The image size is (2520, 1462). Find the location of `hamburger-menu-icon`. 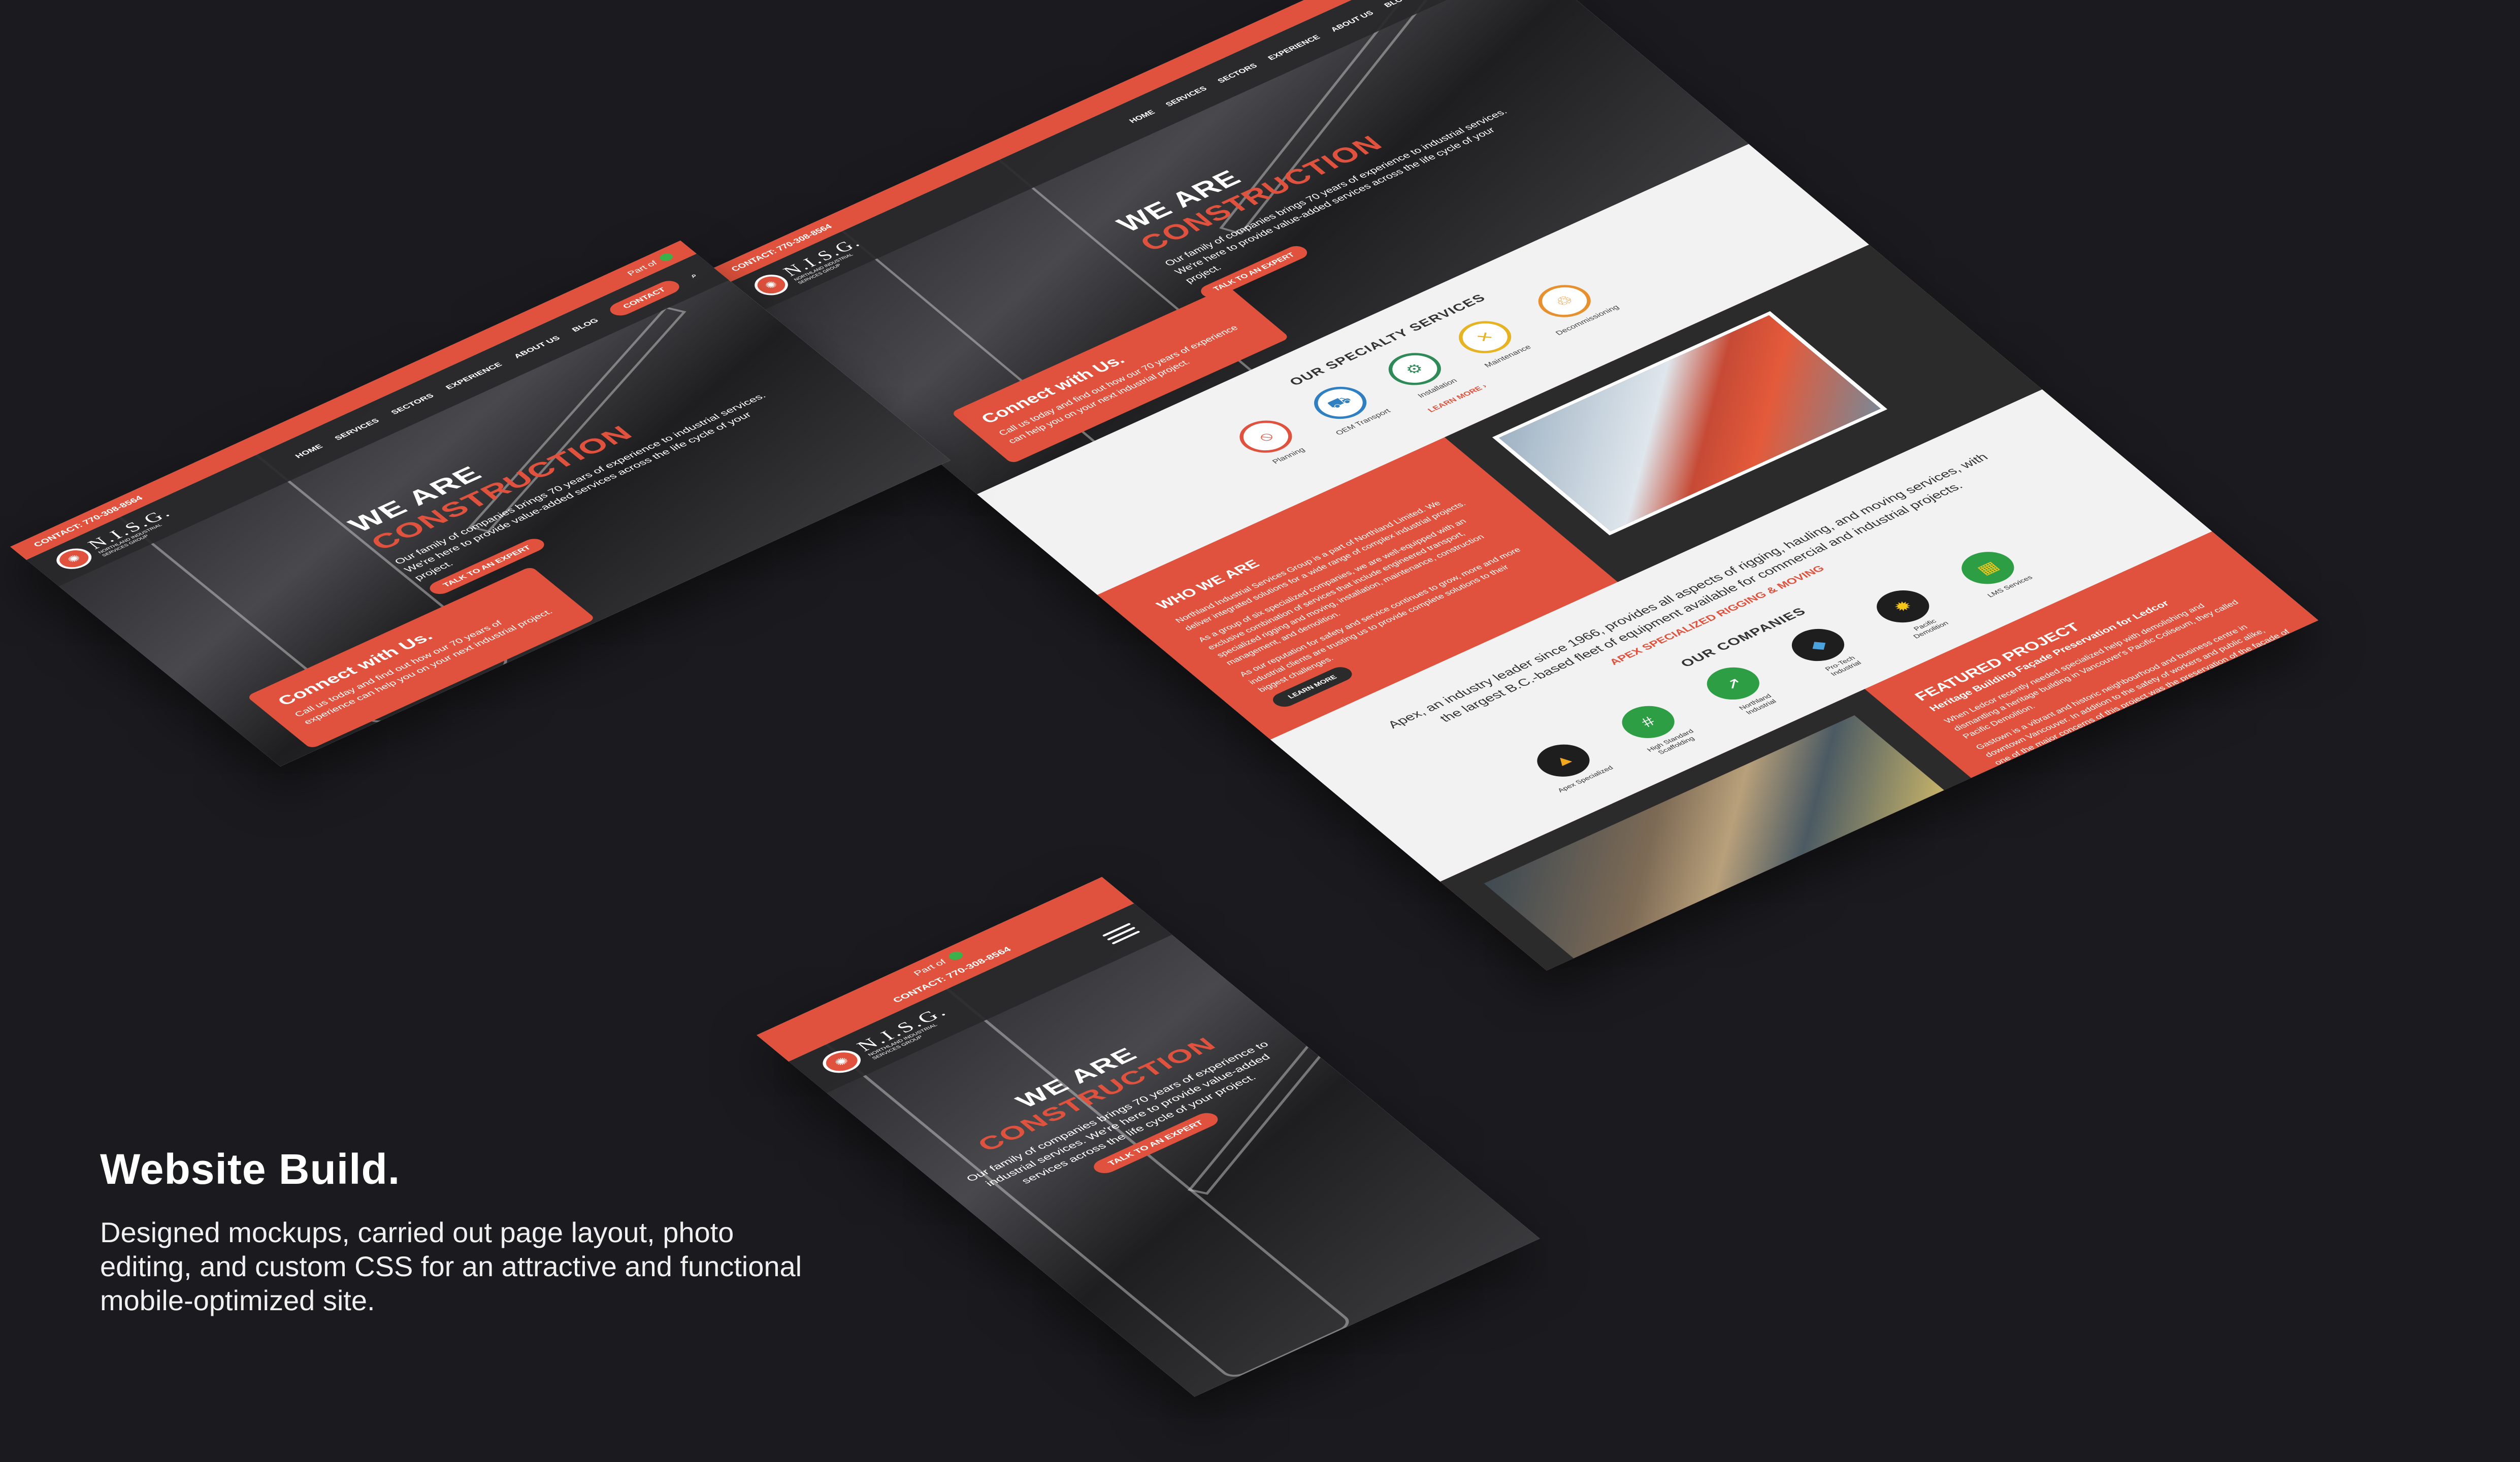

hamburger-menu-icon is located at coordinates (1121, 933).